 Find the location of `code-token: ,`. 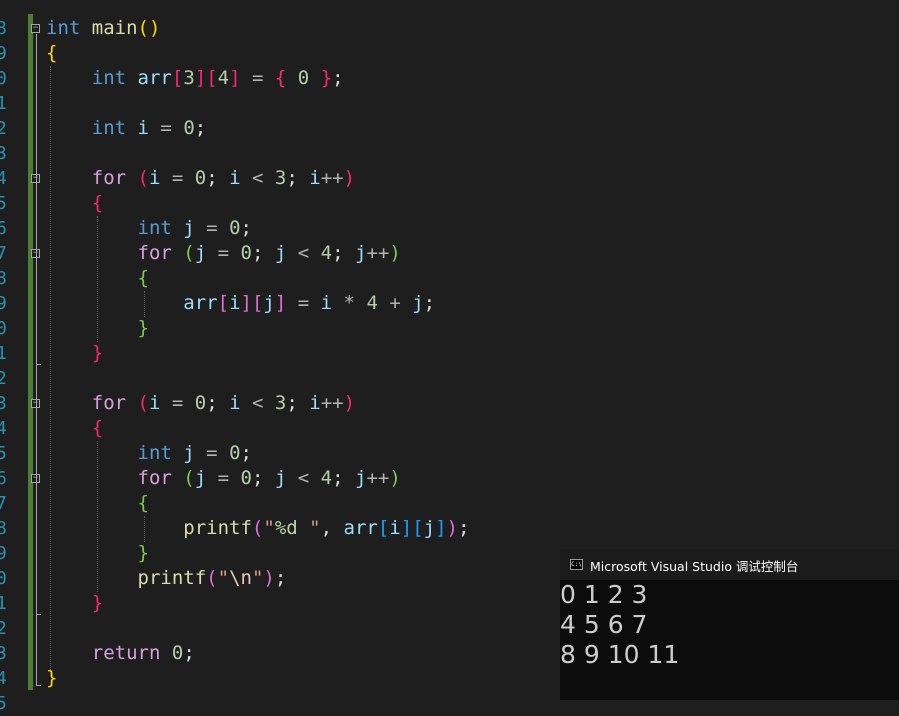

code-token: , is located at coordinates (332, 528).